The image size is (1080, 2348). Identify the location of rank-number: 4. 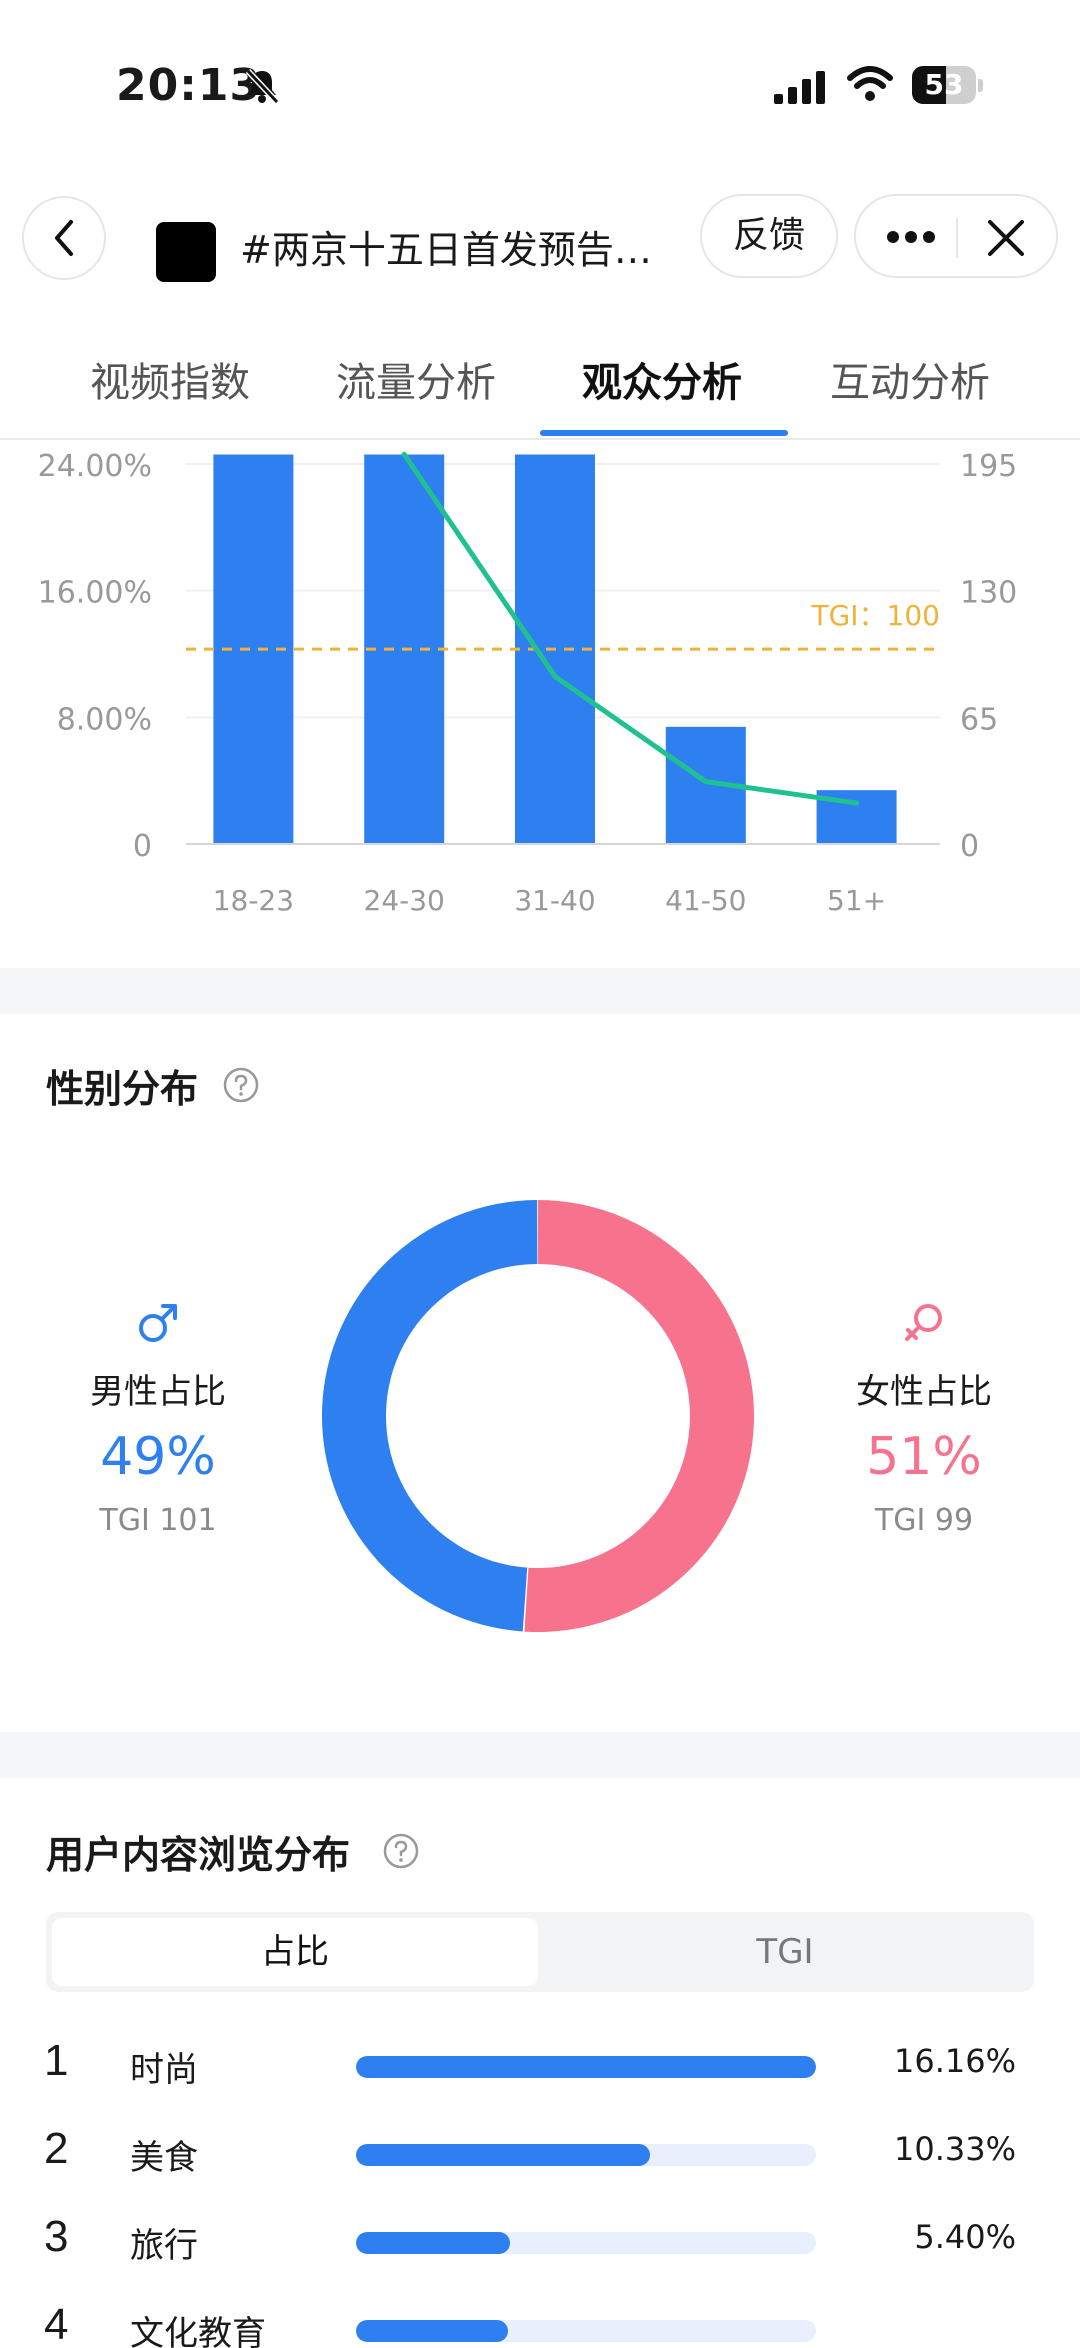
(56, 2324).